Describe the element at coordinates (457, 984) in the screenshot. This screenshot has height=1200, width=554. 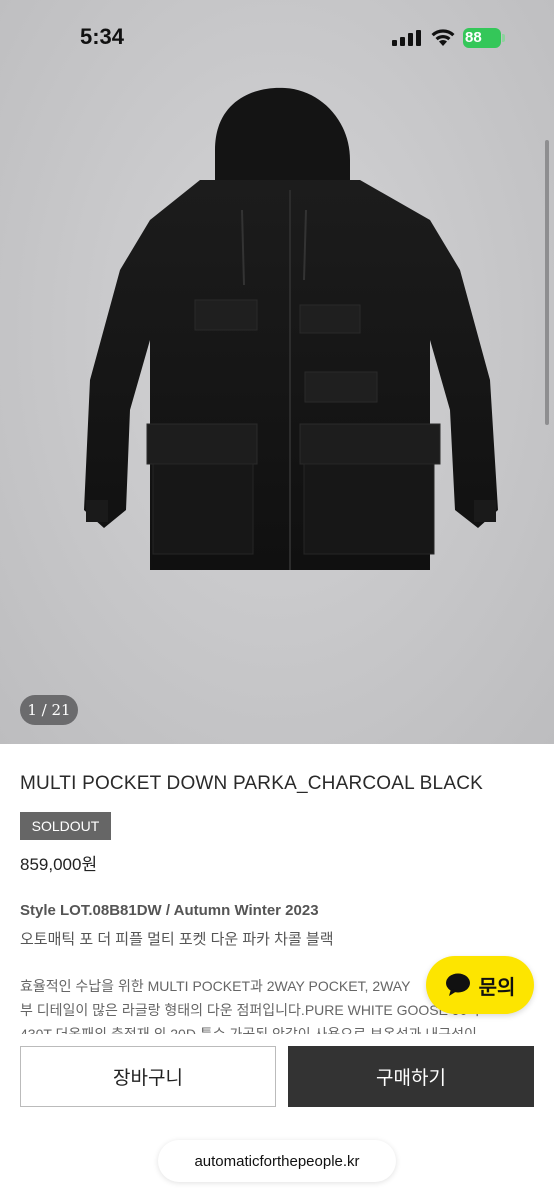
I see `chat-bubble-icon` at that location.